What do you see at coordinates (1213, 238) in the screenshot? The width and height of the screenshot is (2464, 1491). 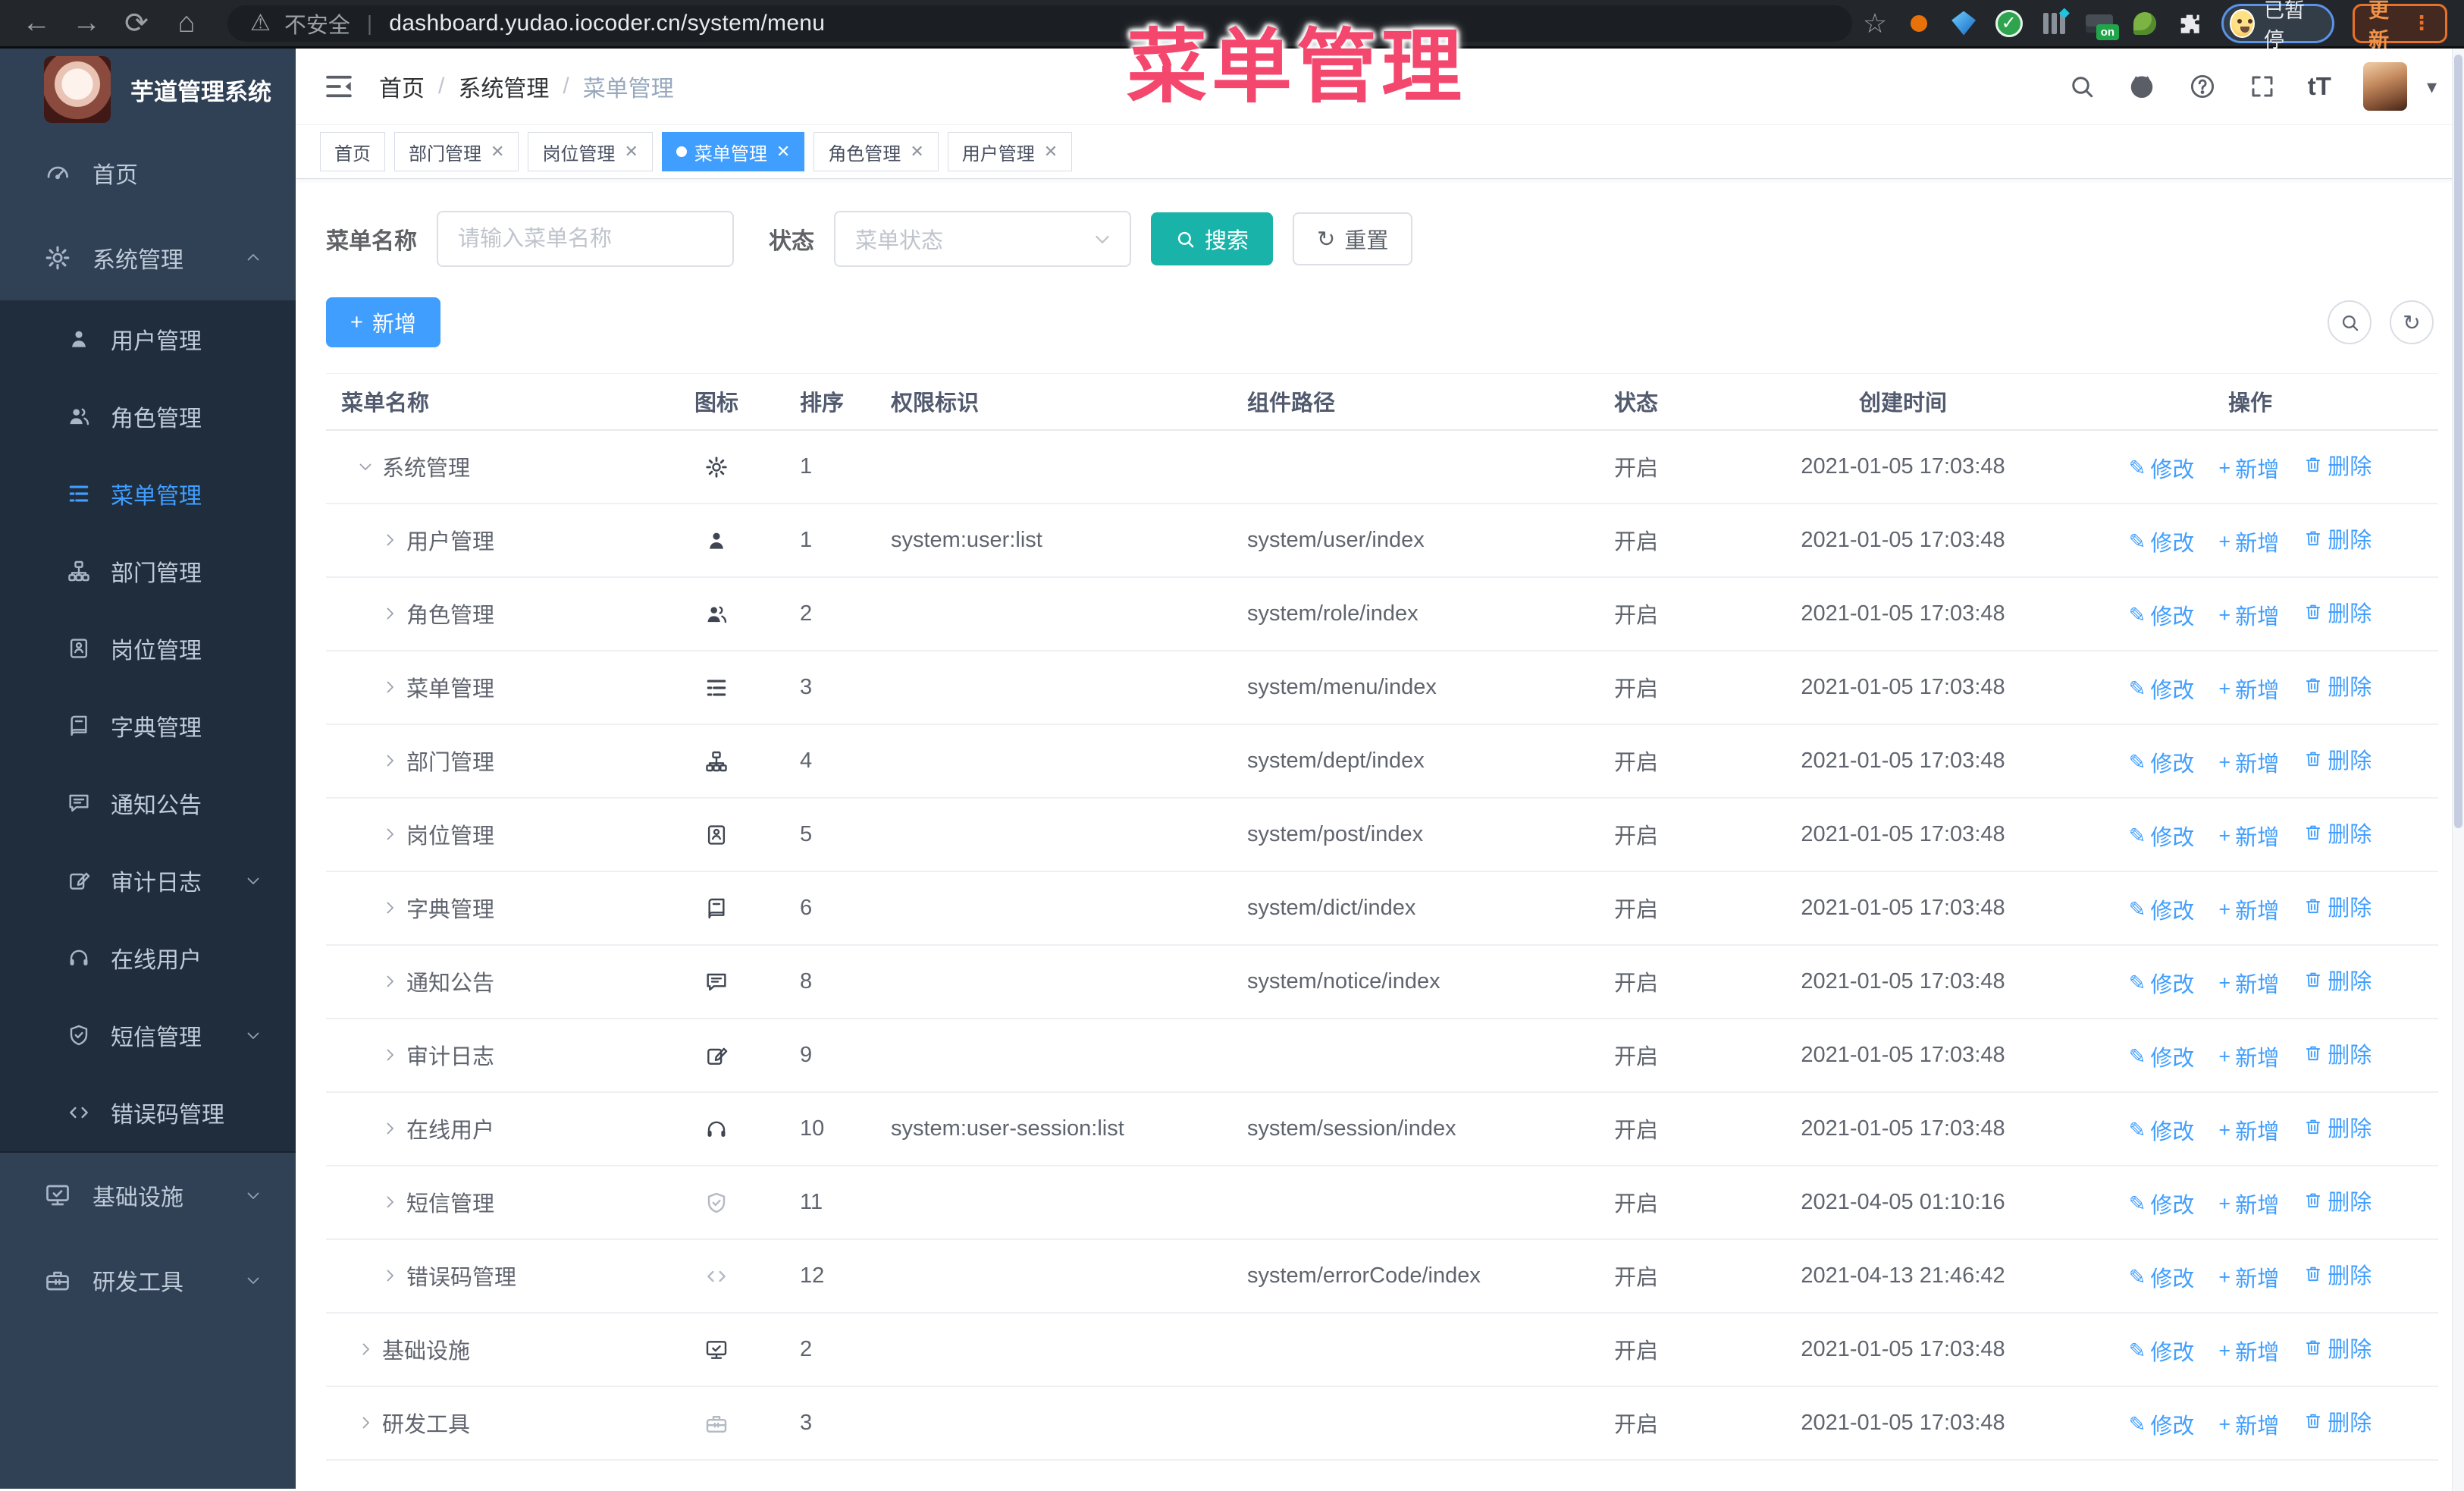 I see `search-button: 搜索` at bounding box center [1213, 238].